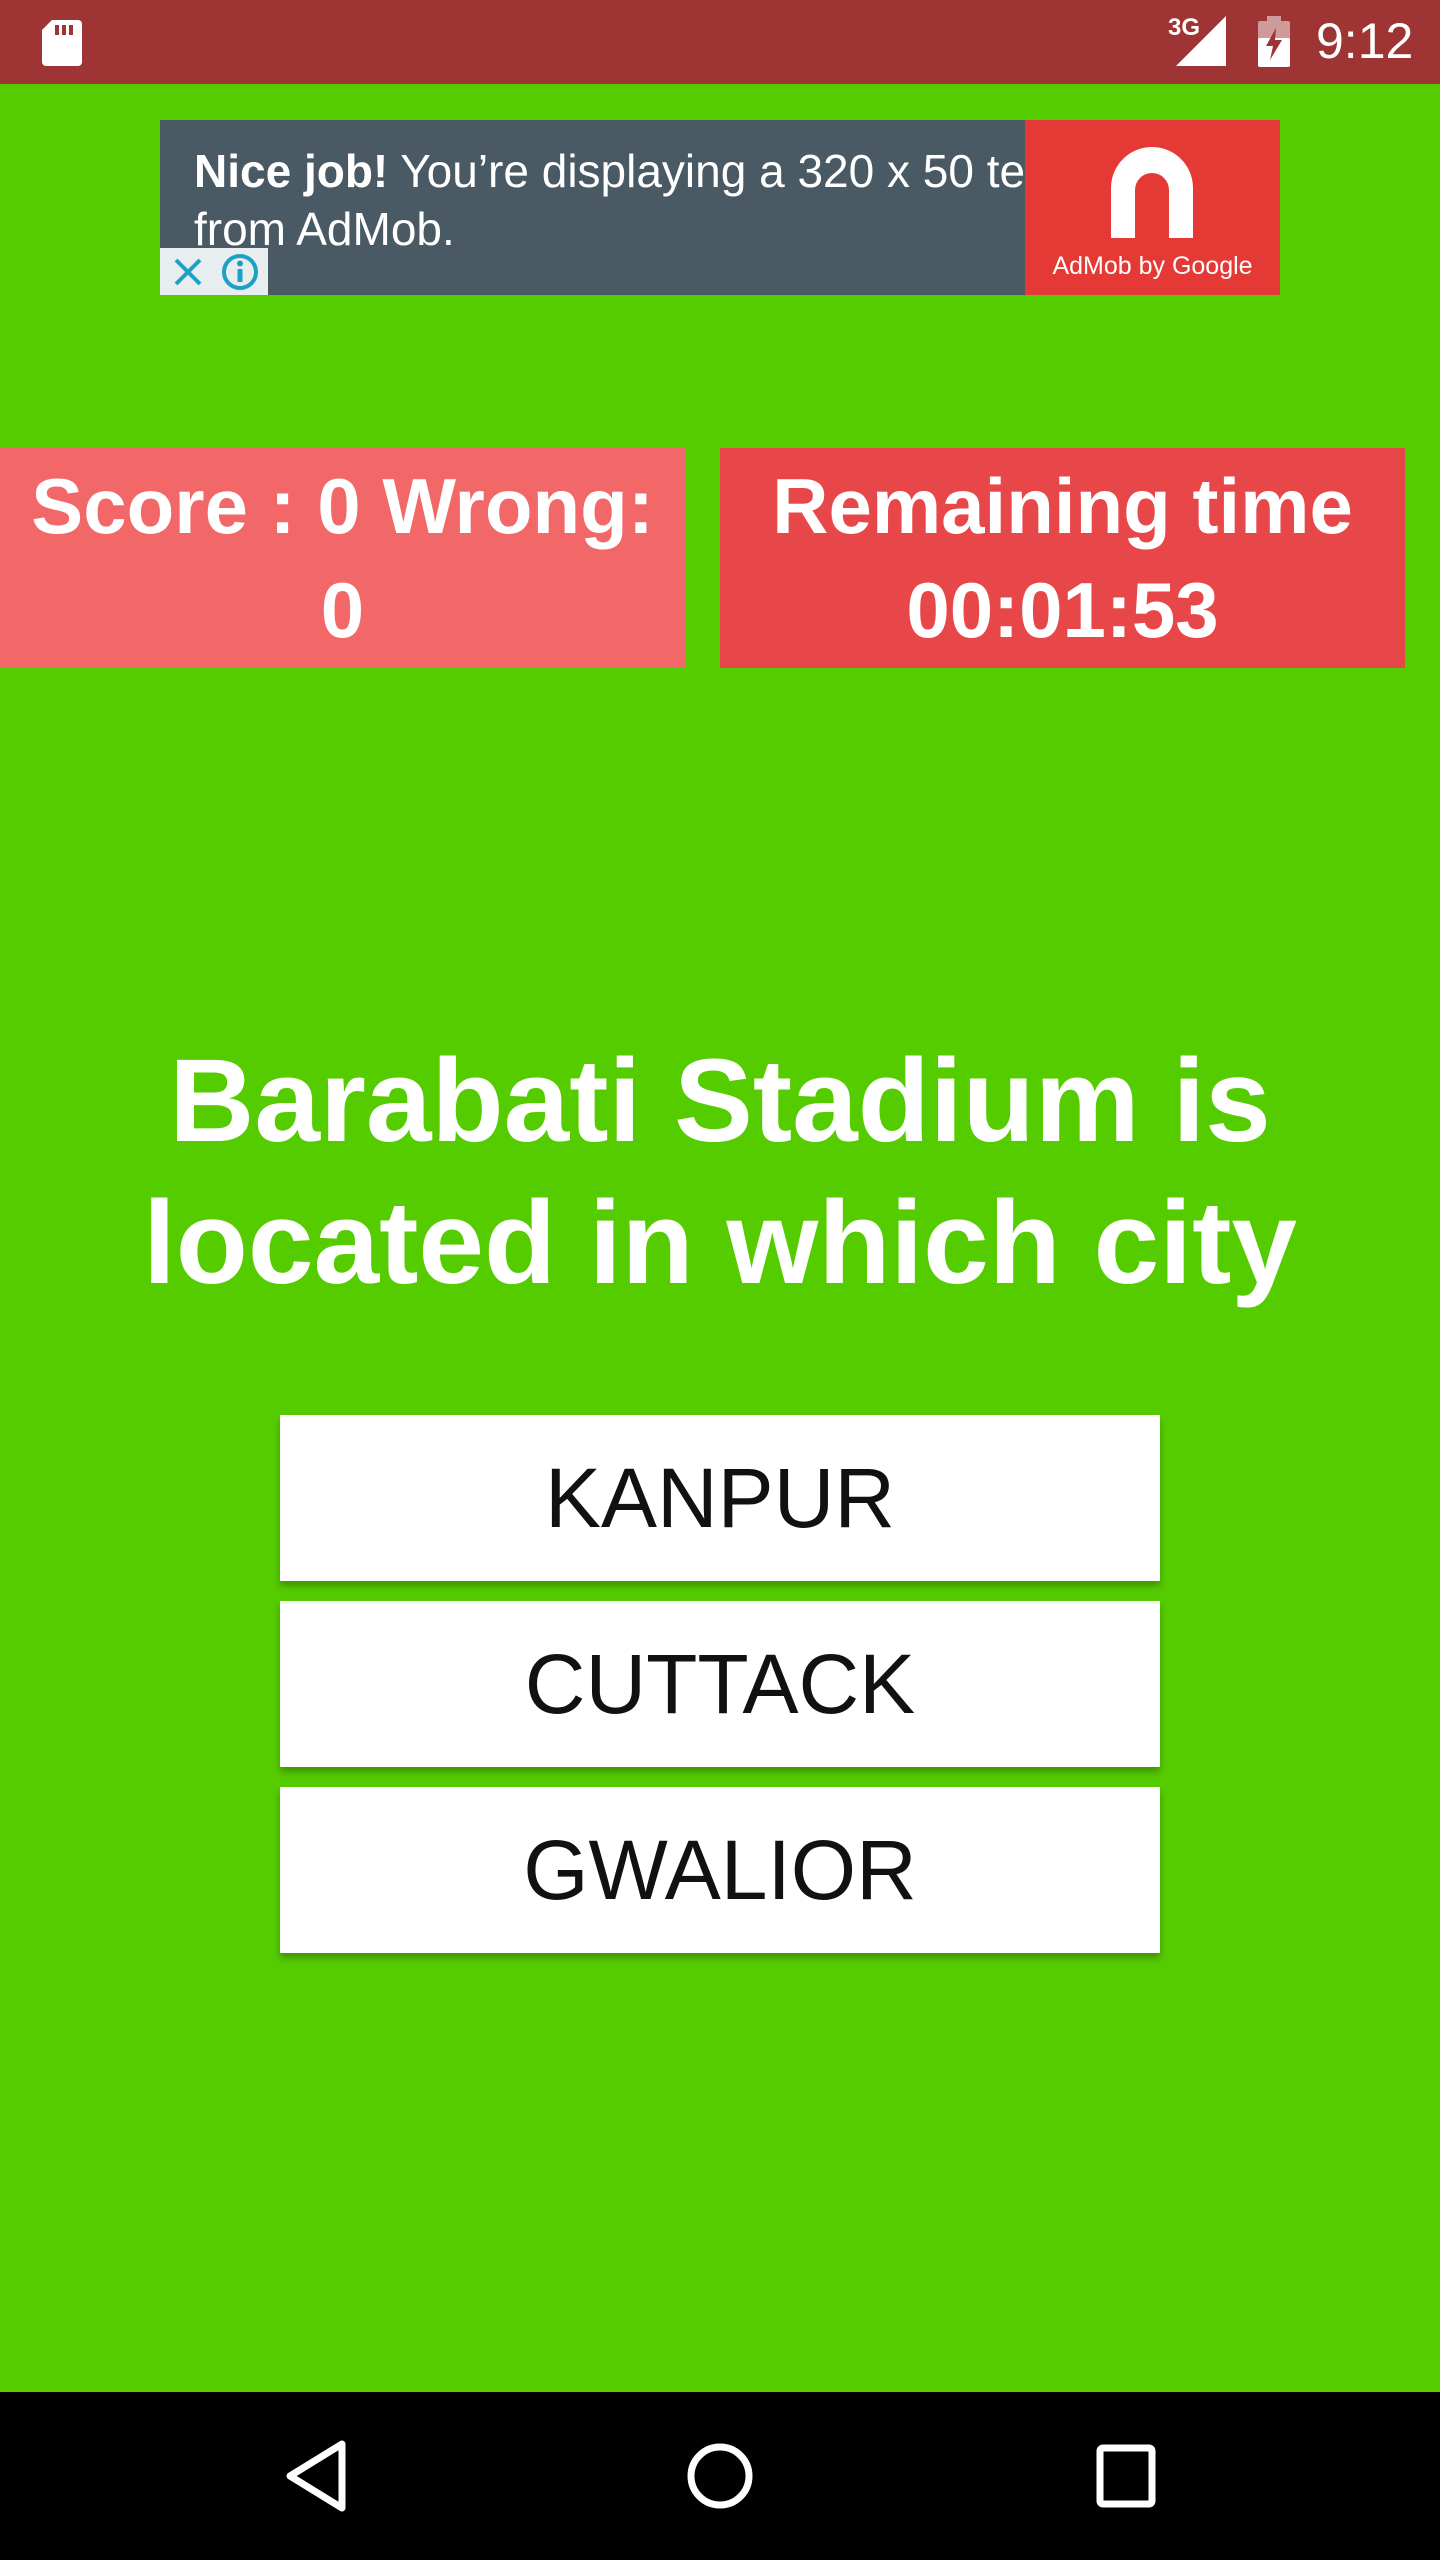  I want to click on home-icon, so click(720, 2476).